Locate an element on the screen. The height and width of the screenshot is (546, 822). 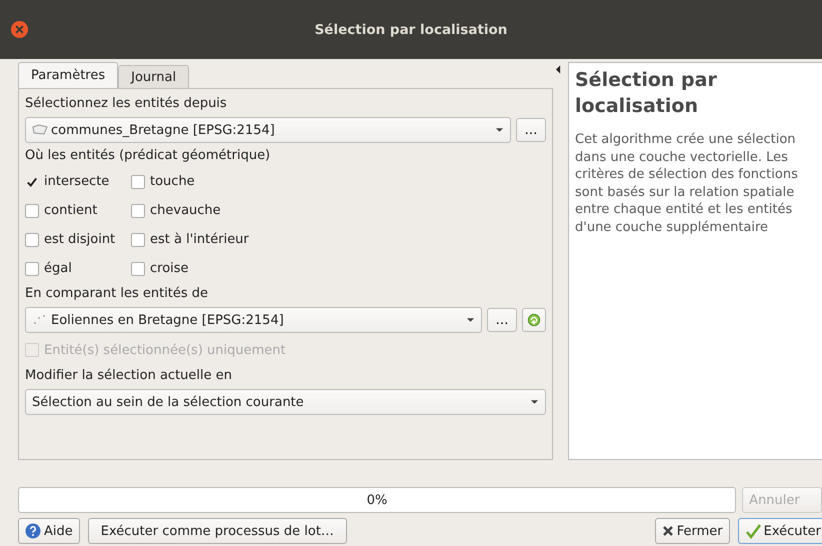
field-label: Sélectionnez les entités depuis is located at coordinates (126, 104).